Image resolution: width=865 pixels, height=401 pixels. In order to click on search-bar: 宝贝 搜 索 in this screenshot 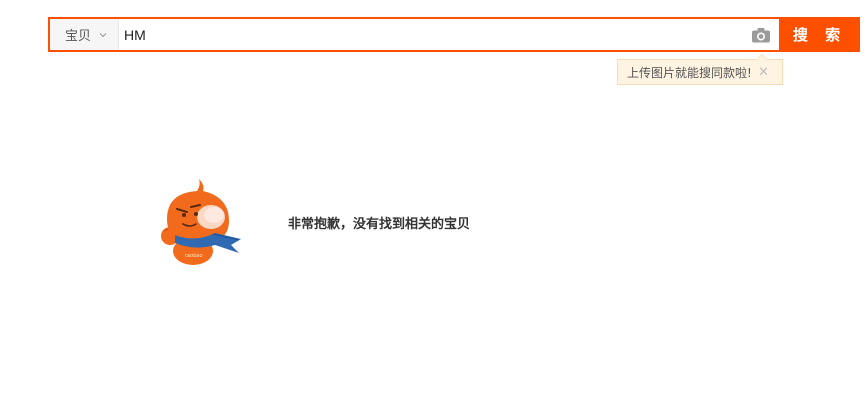, I will do `click(454, 34)`.